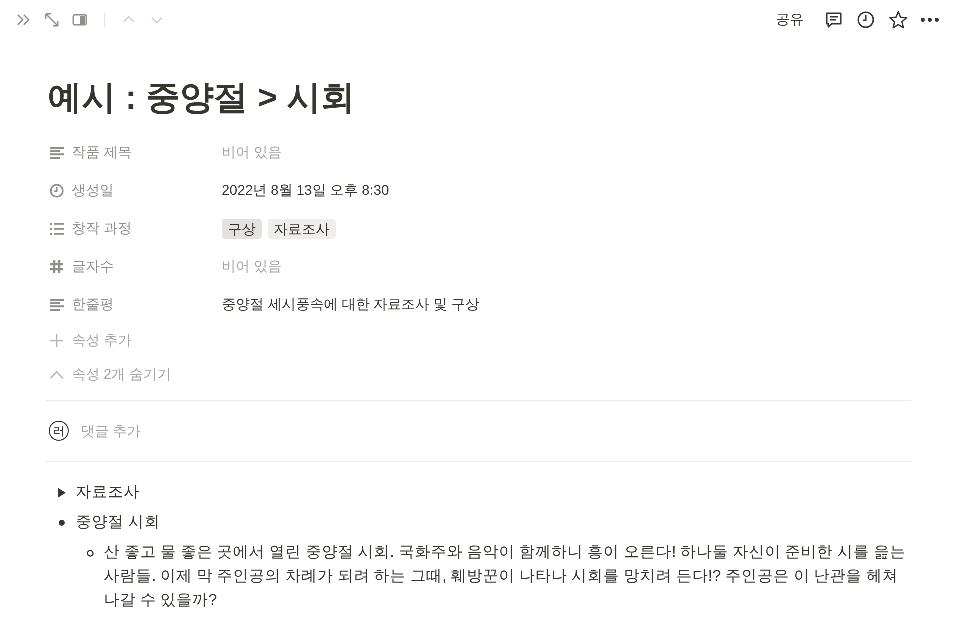  What do you see at coordinates (57, 229) in the screenshot?
I see `list-icon` at bounding box center [57, 229].